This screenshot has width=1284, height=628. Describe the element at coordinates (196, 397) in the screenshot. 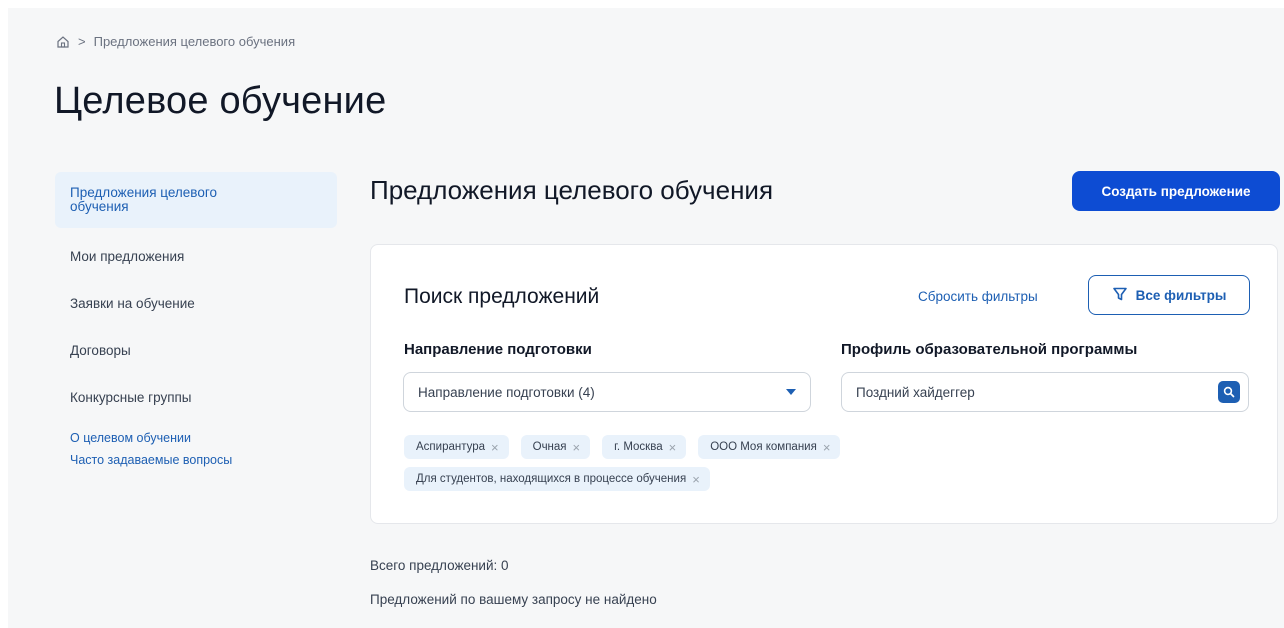

I see `sidebar-item-competition-groups: Конкурсные группы` at that location.